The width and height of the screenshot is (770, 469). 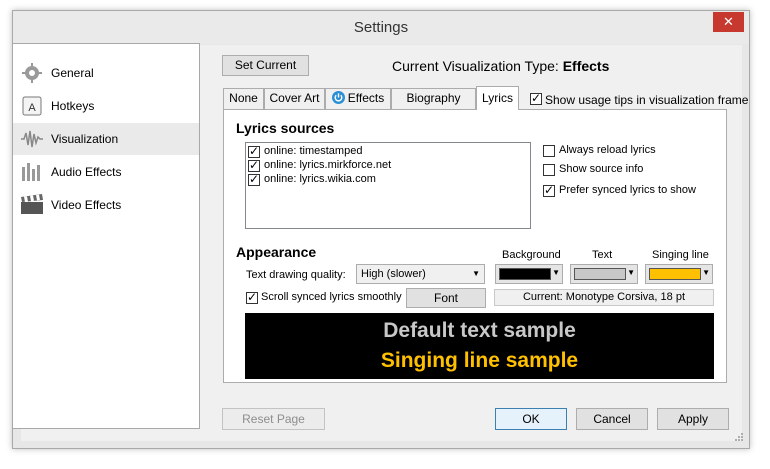 I want to click on general-icon, so click(x=32, y=73).